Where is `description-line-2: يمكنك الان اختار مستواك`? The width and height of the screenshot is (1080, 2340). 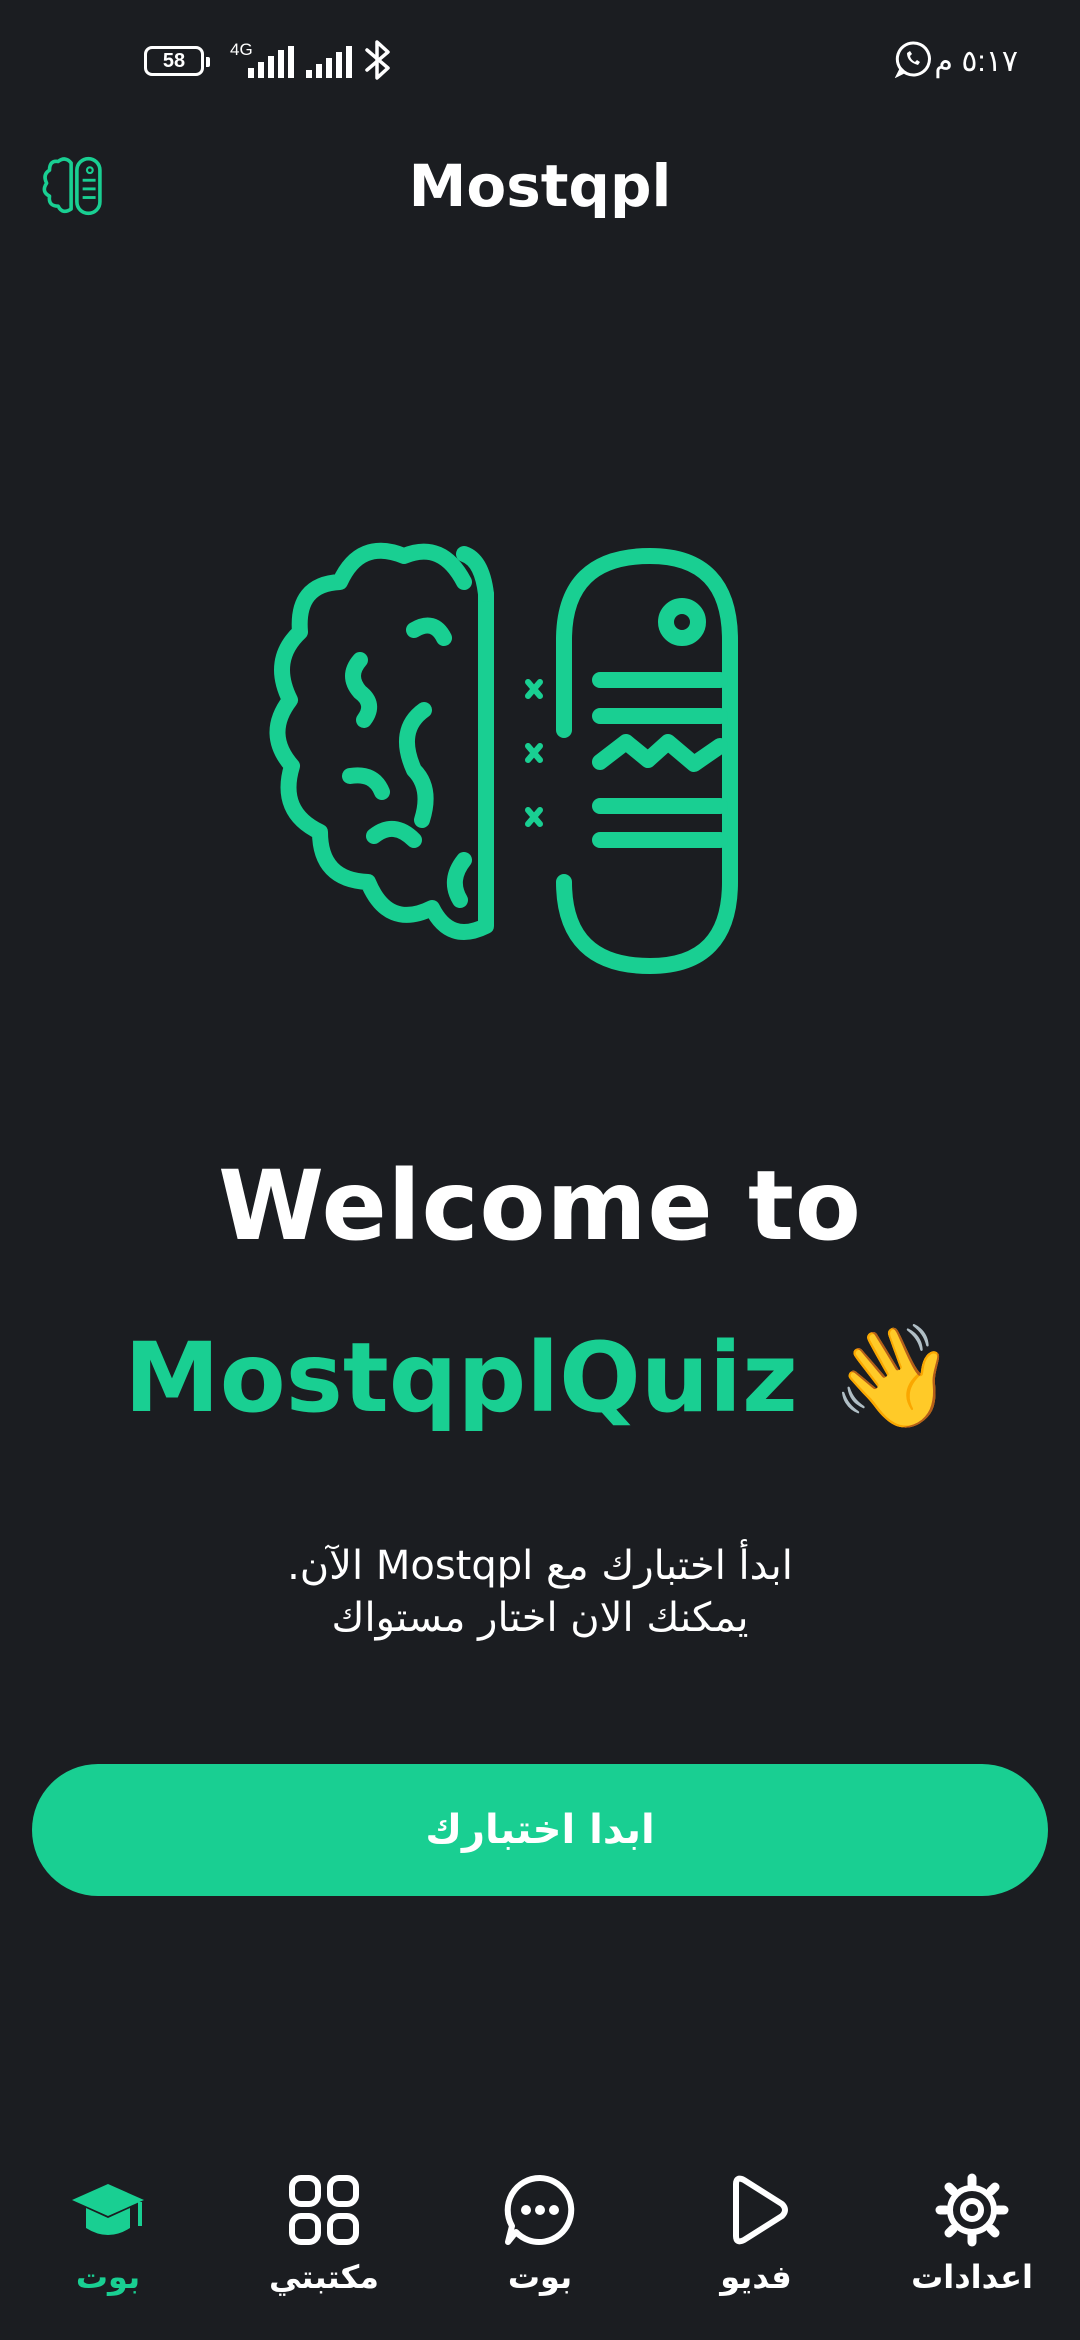 description-line-2: يمكنك الان اختار مستواك is located at coordinates (540, 1618).